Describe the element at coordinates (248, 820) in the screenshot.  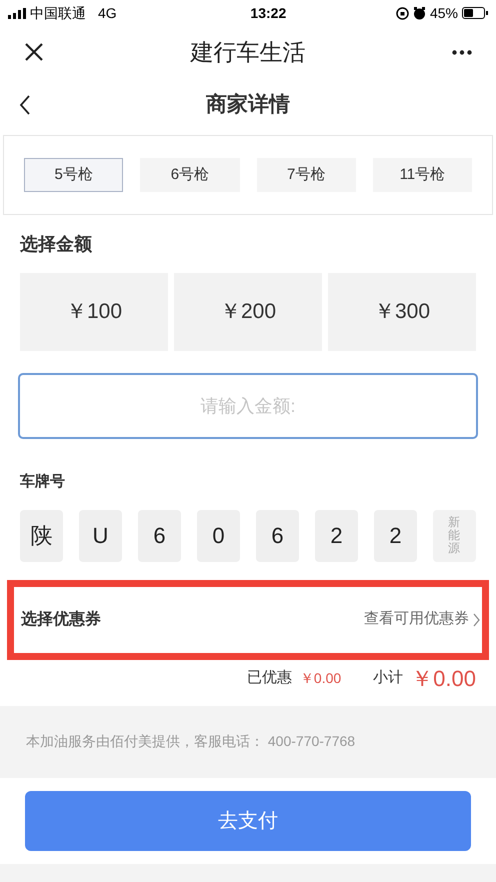
I see `pay-button: 去支付` at that location.